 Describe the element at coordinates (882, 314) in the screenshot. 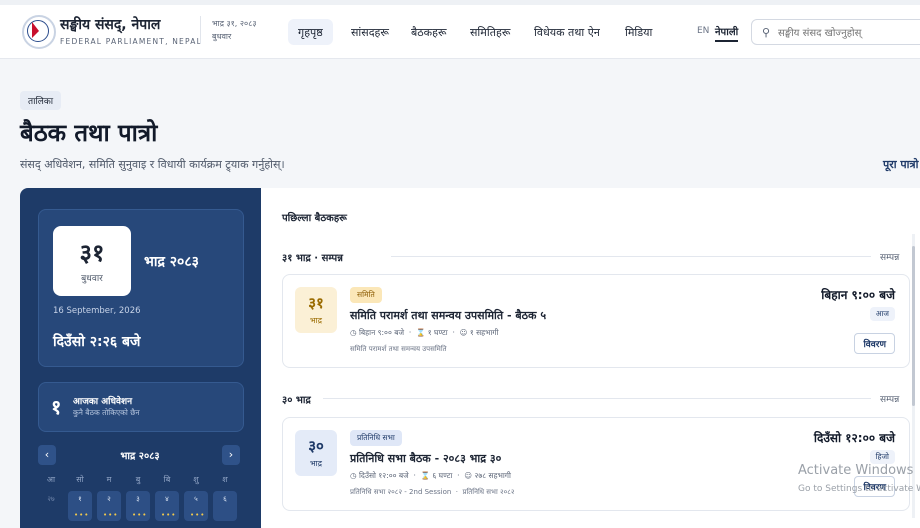

I see `relative-day-badge: आज` at that location.